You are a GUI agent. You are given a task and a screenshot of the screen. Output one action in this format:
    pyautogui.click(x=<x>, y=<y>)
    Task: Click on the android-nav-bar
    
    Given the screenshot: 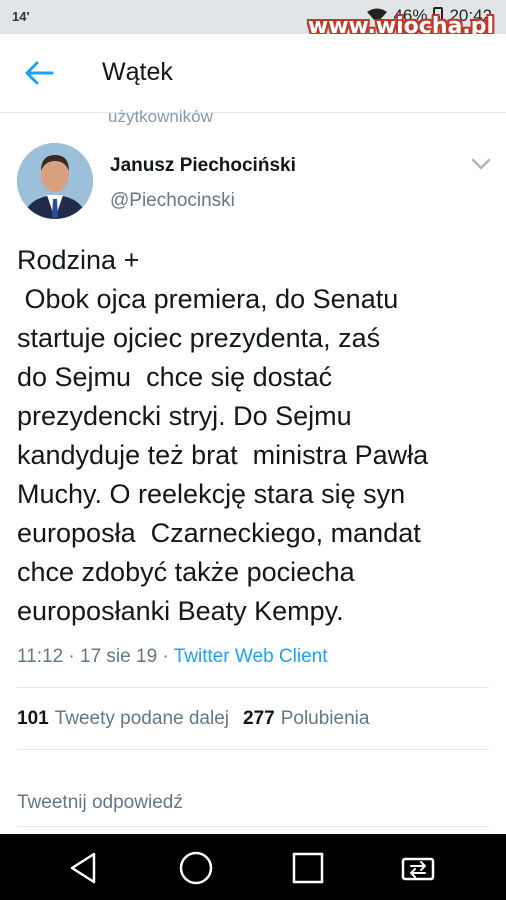 What is the action you would take?
    pyautogui.click(x=253, y=867)
    